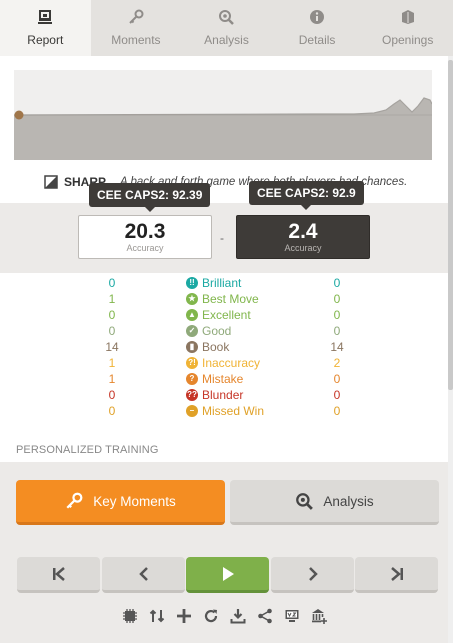  I want to click on tab-bar: Report Moments Analysis Details Openings, so click(226, 28).